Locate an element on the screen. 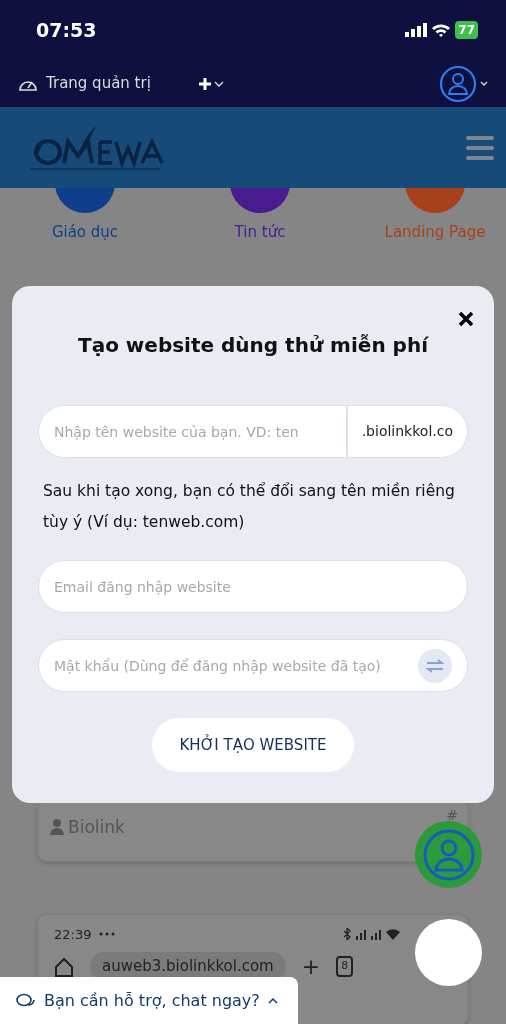 The height and width of the screenshot is (1024, 506). website-name-field: Nhập tên website của bạn. VD: ten is located at coordinates (192, 431).